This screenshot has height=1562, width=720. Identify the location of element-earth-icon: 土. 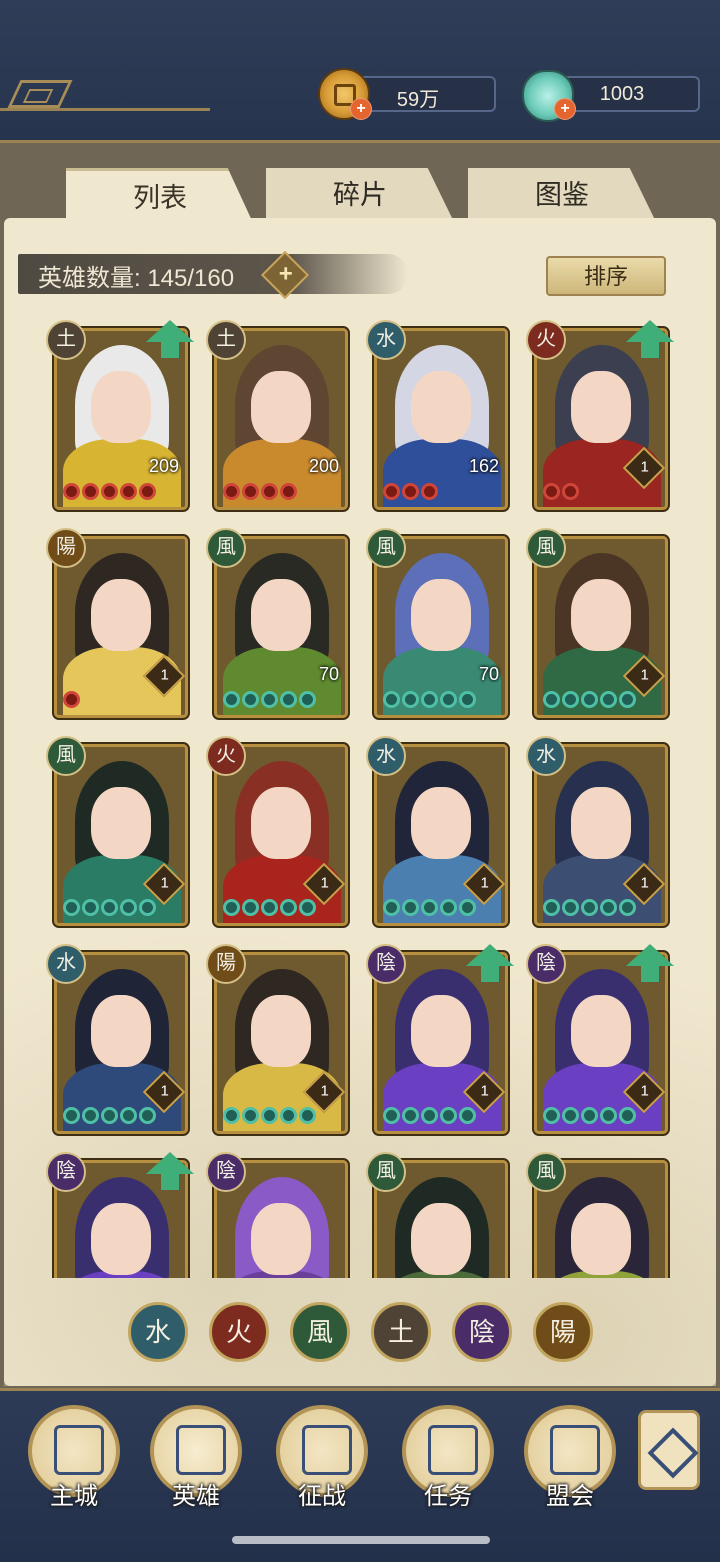
(66, 340).